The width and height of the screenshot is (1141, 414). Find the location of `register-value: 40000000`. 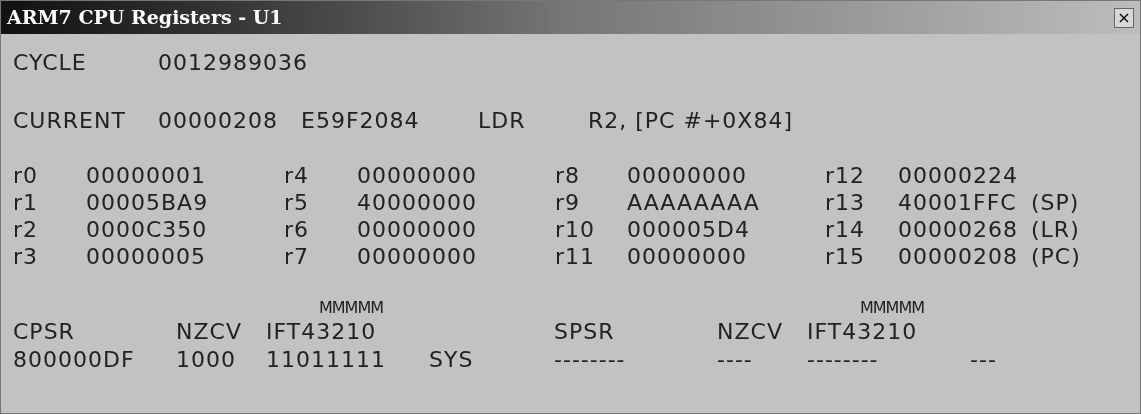

register-value: 40000000 is located at coordinates (417, 202).